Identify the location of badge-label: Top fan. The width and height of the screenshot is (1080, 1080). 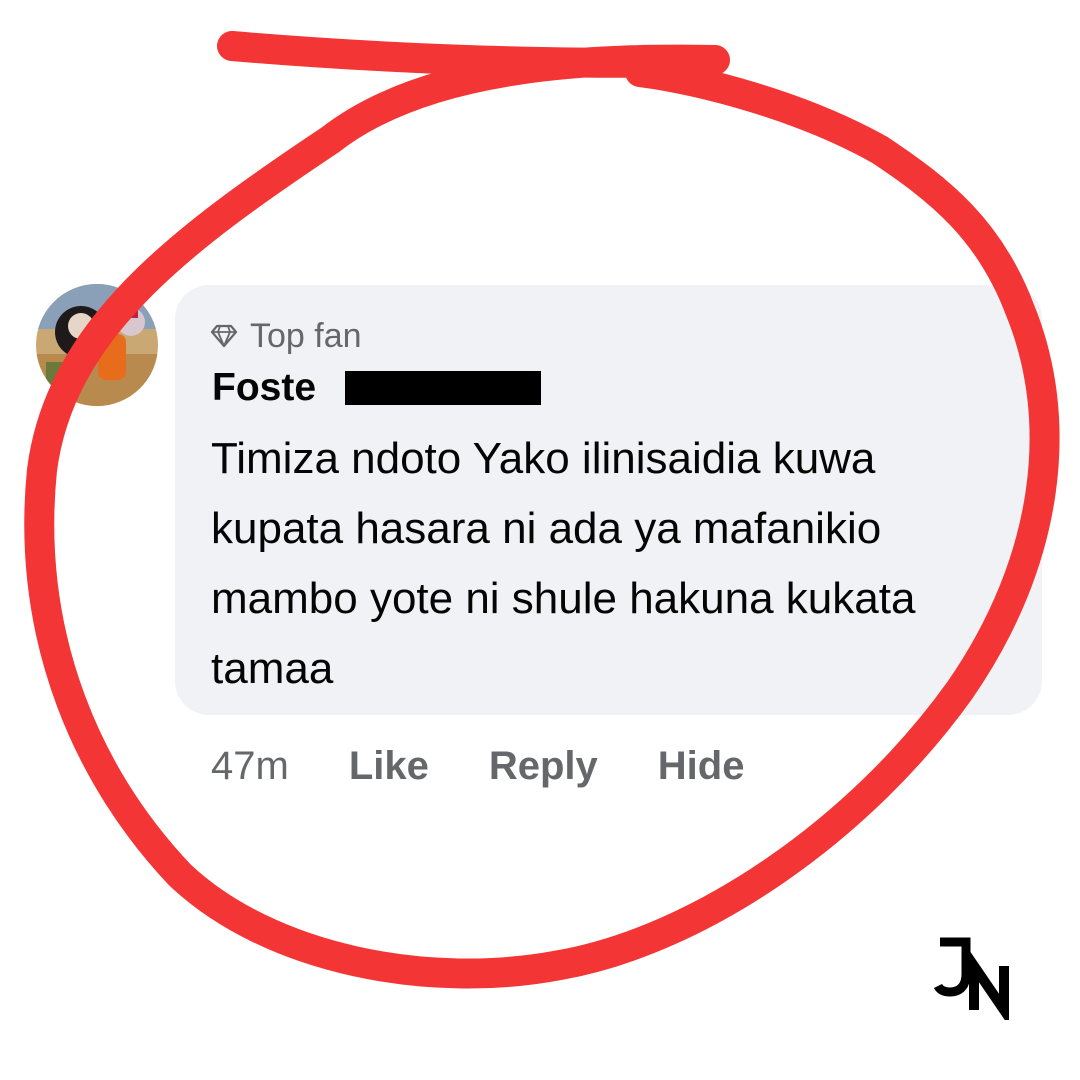
(306, 335).